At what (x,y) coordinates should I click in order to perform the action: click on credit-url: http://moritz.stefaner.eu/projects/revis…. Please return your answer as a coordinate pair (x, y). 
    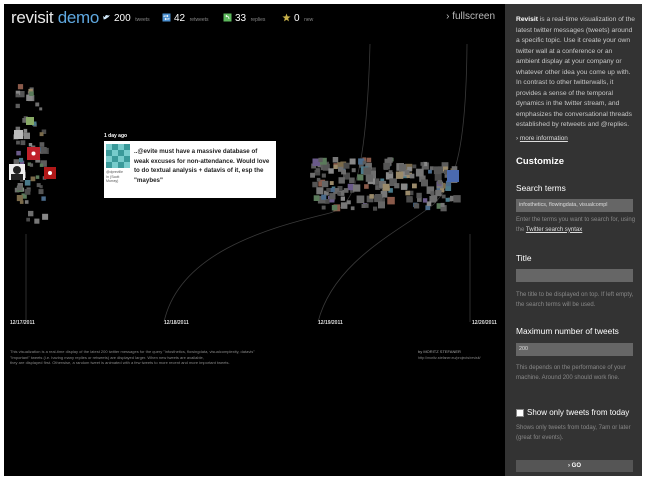
    Looking at the image, I should click on (449, 358).